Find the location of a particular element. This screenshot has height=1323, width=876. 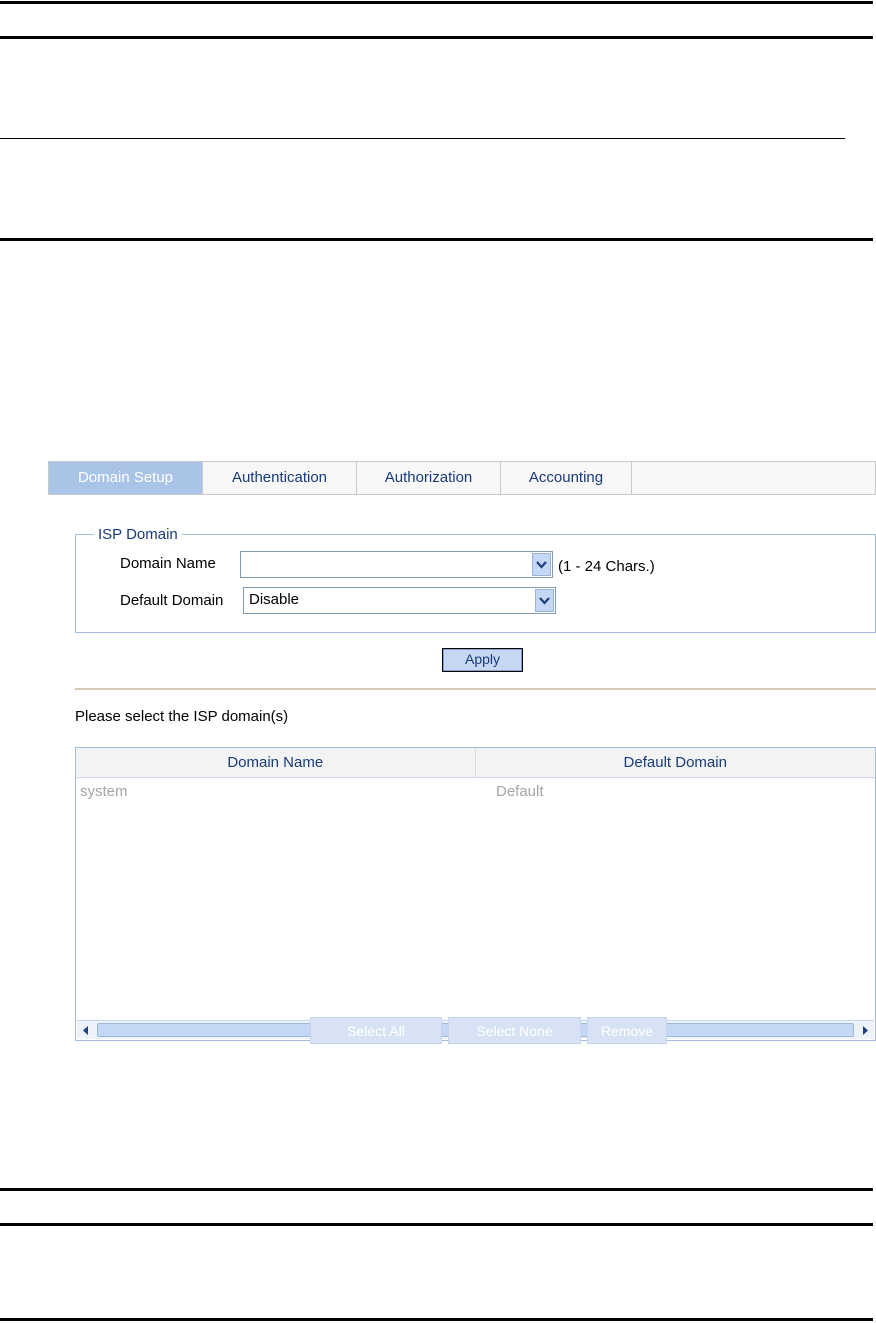

tab-domain-setup: Domain Setup is located at coordinates (126, 478).